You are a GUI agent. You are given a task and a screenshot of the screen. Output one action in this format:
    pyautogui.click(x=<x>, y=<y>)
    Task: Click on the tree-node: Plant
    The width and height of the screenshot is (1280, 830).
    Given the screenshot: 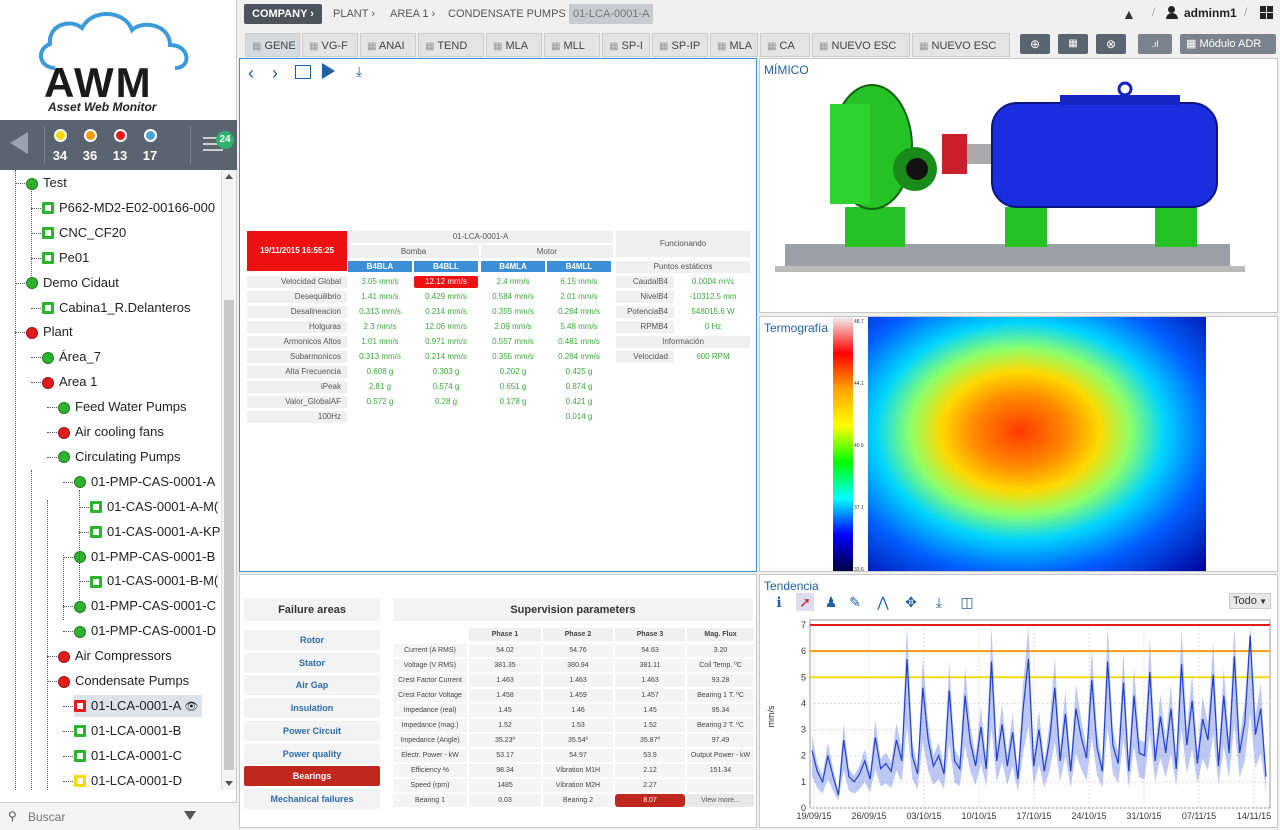 What is the action you would take?
    pyautogui.click(x=49, y=332)
    